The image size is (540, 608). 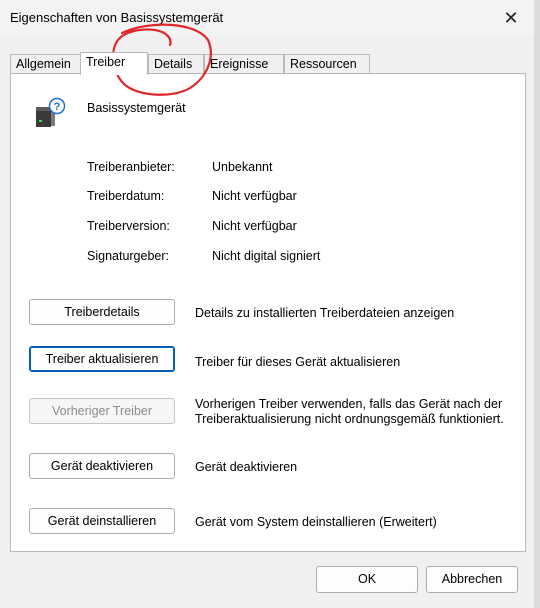 What do you see at coordinates (128, 256) in the screenshot?
I see `signer-label: Signaturgeber:` at bounding box center [128, 256].